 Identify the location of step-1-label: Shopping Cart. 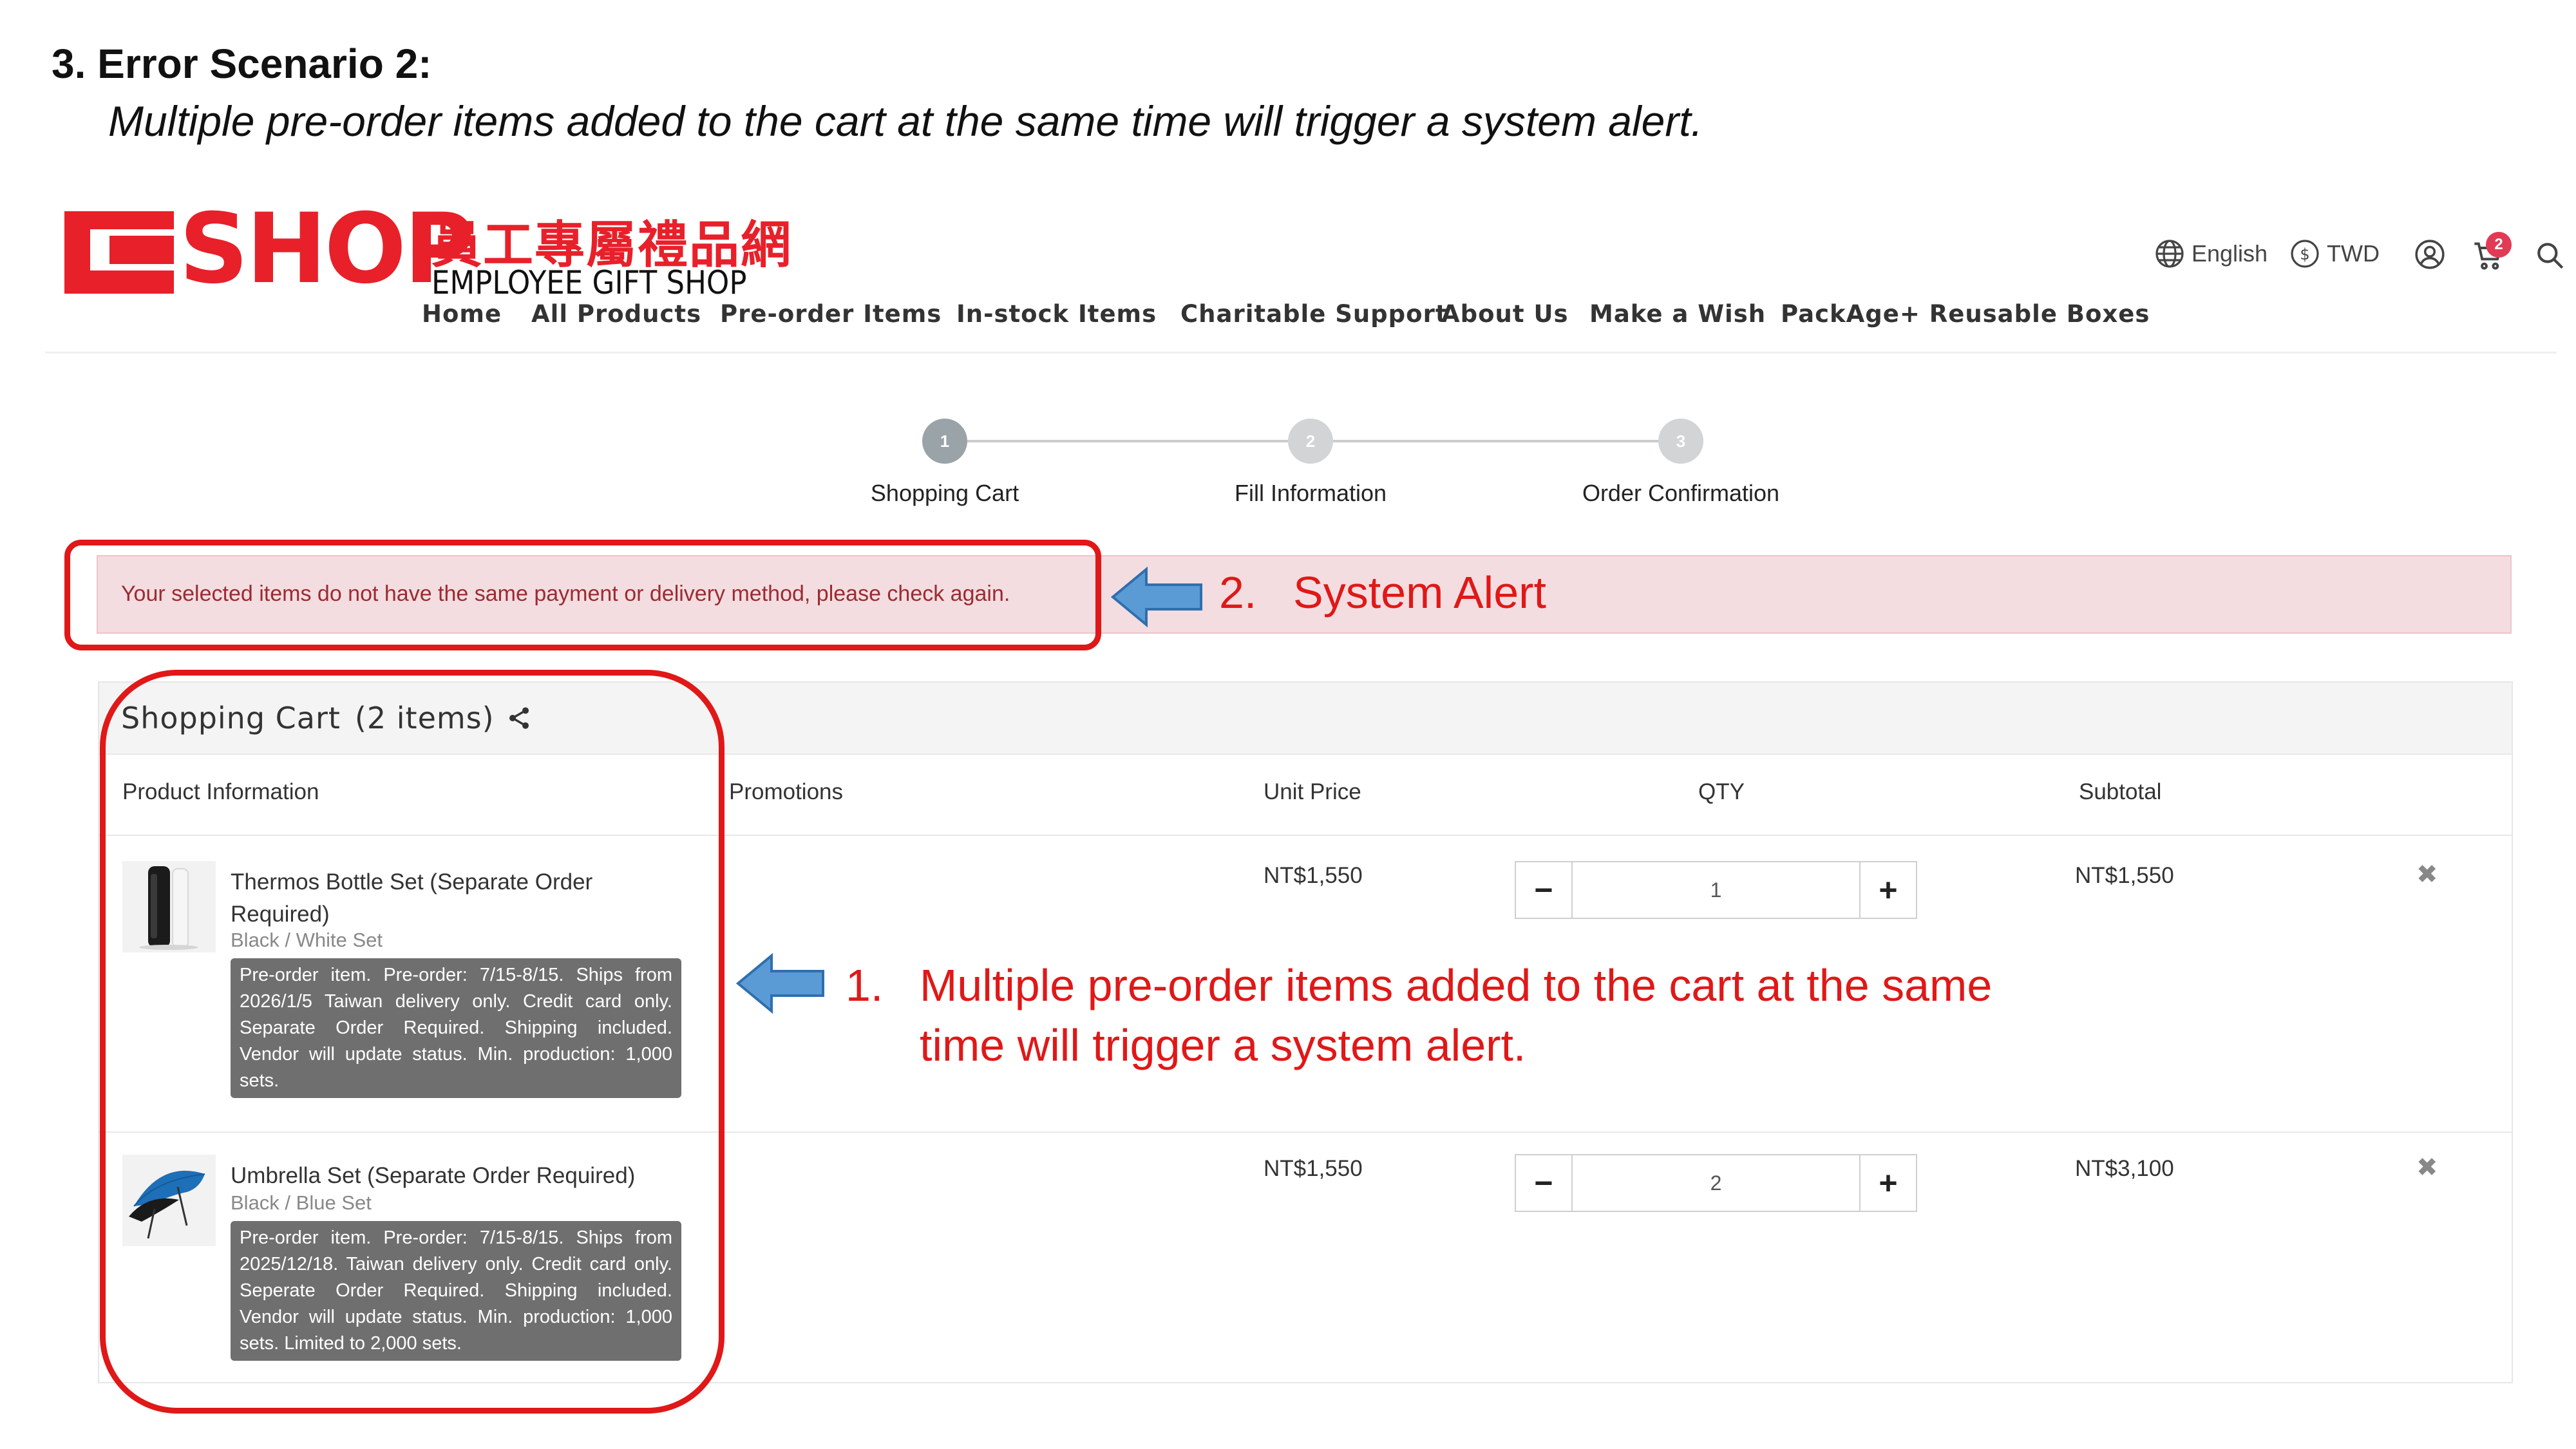
(944, 493).